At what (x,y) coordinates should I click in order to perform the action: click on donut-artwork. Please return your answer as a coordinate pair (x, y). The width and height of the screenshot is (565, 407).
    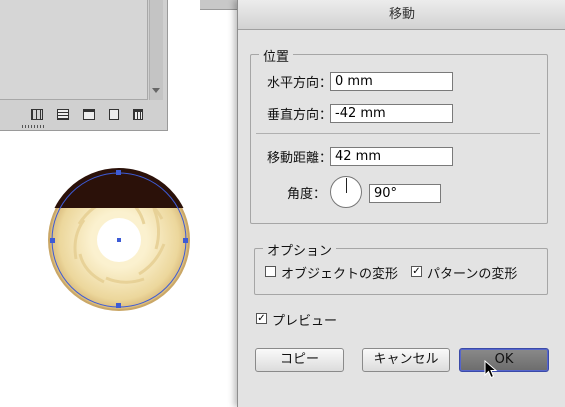
    Looking at the image, I should click on (119, 239).